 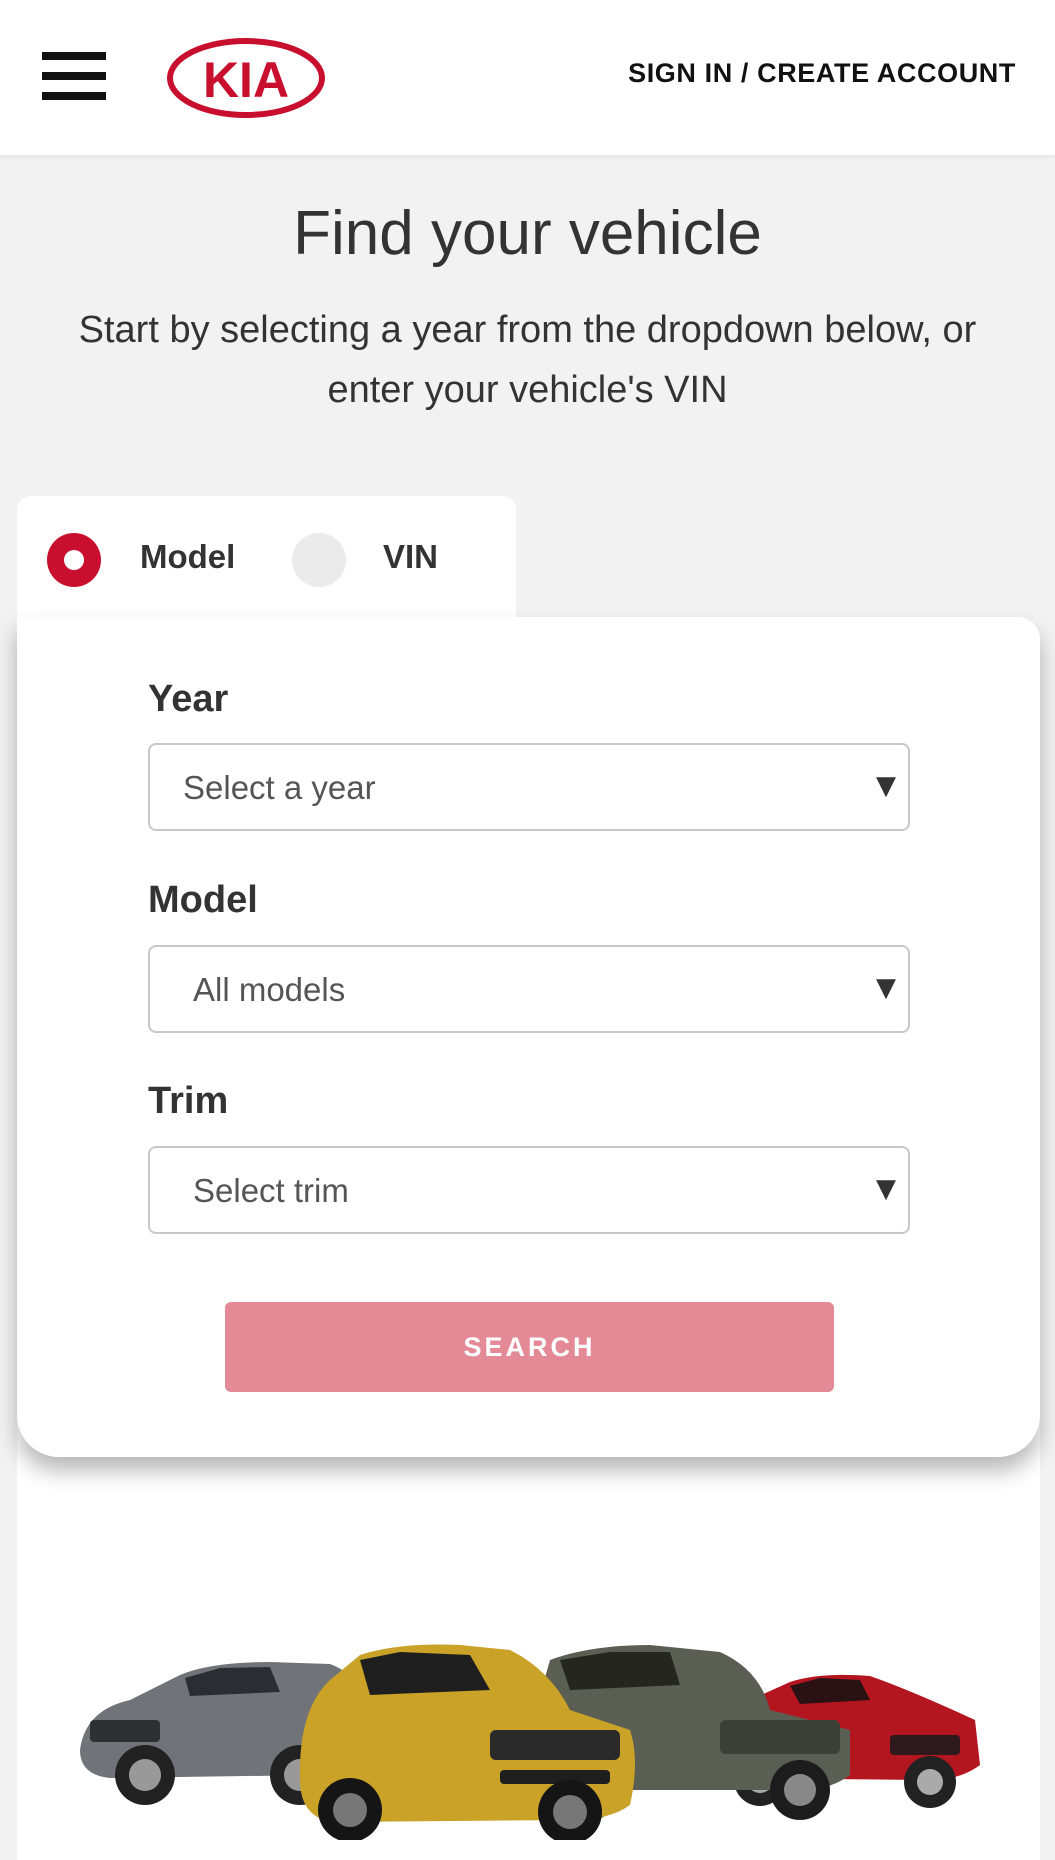 I want to click on year-select: Select a year ▼, so click(x=529, y=787).